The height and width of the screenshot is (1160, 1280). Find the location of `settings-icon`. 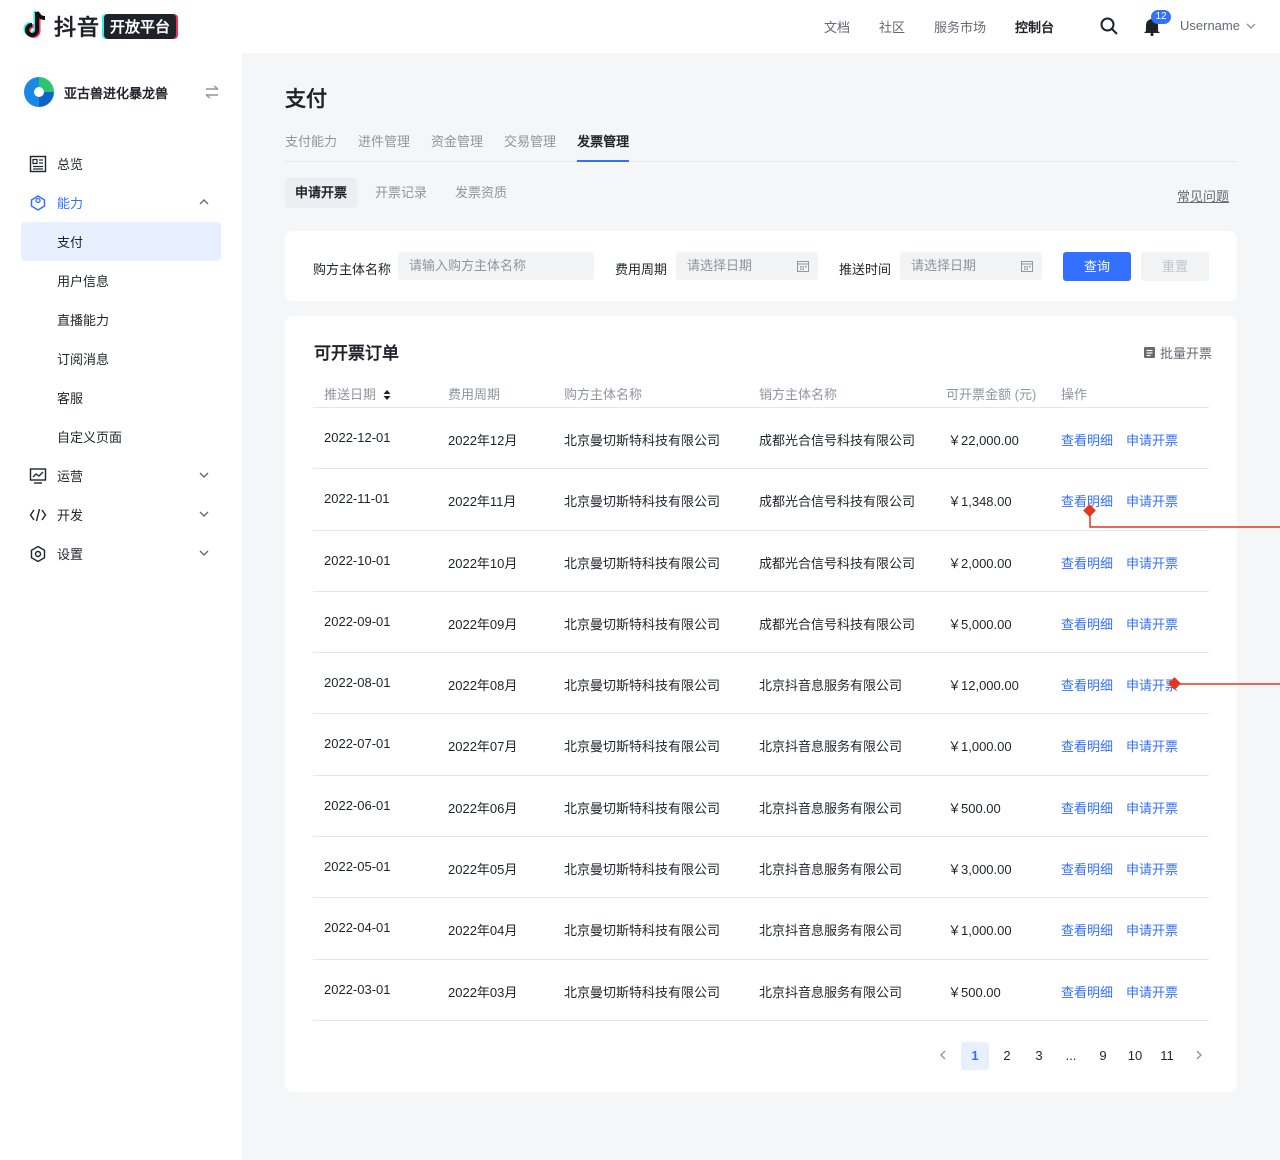

settings-icon is located at coordinates (38, 553).